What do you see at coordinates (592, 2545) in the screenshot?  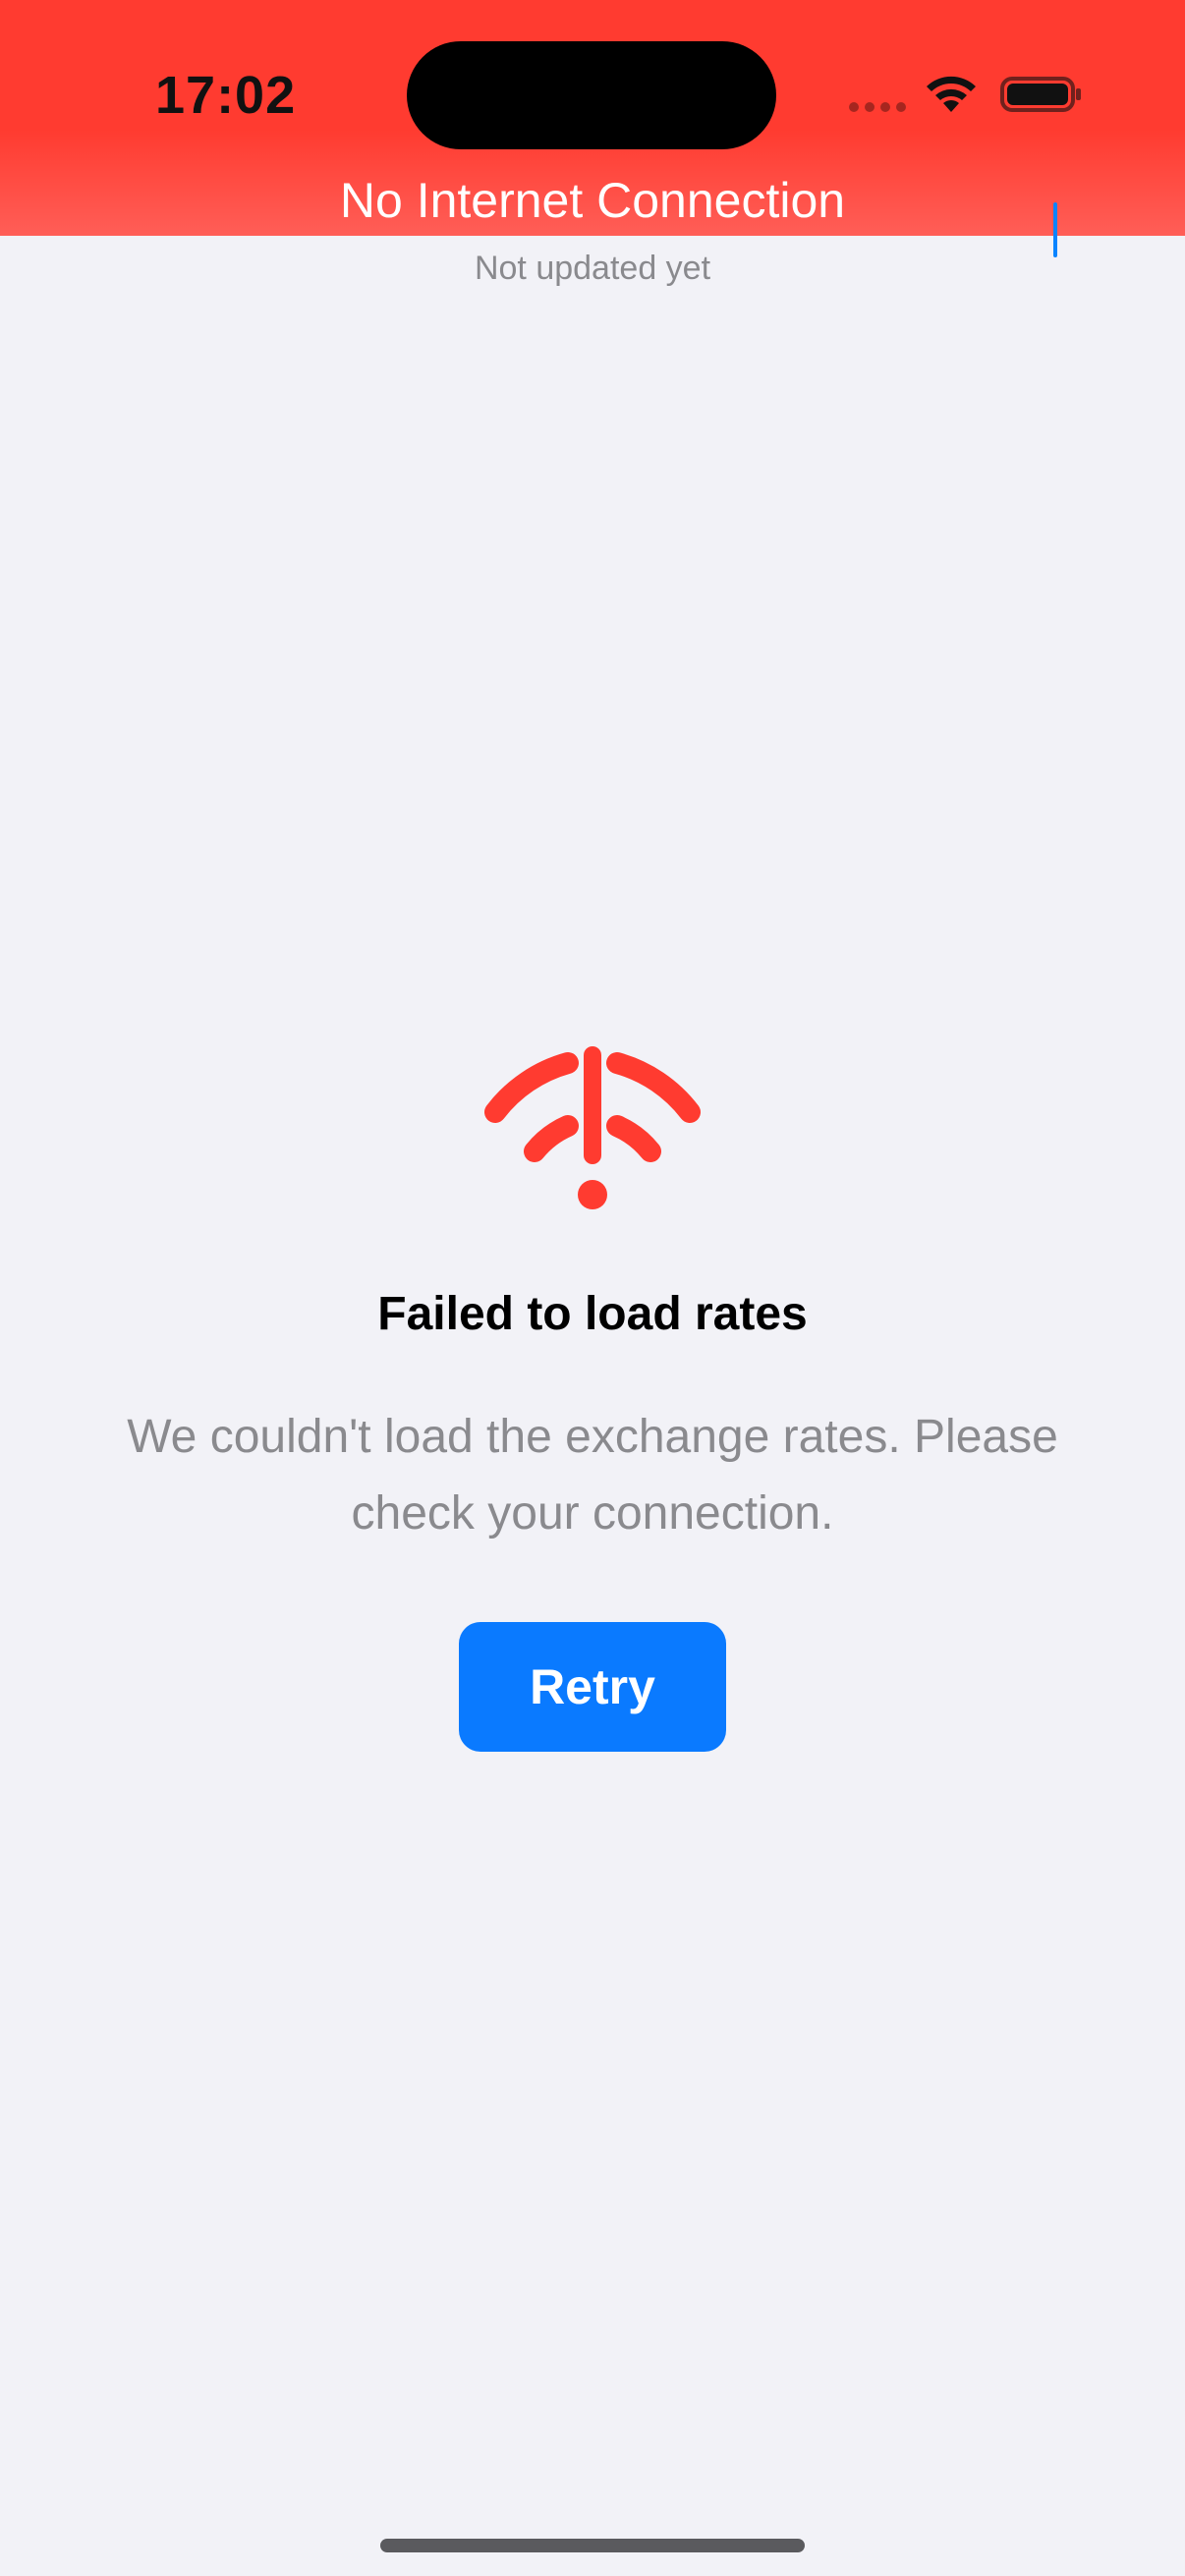 I see `home-indicator` at bounding box center [592, 2545].